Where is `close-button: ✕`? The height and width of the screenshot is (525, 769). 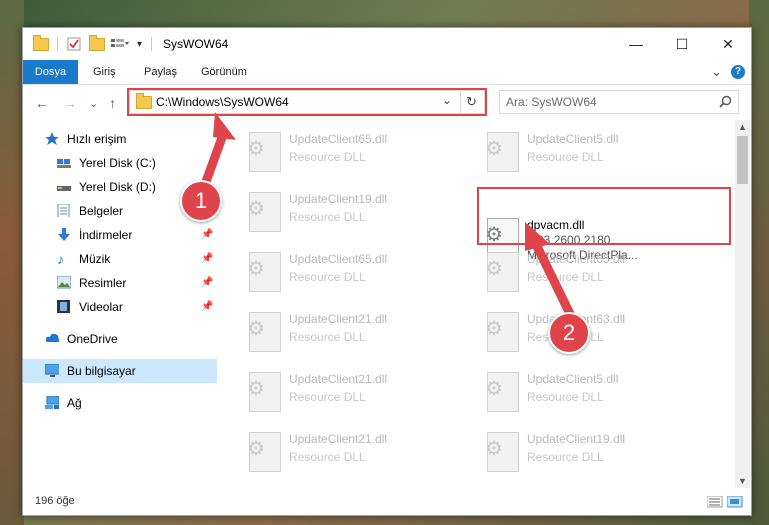 close-button: ✕ is located at coordinates (728, 44).